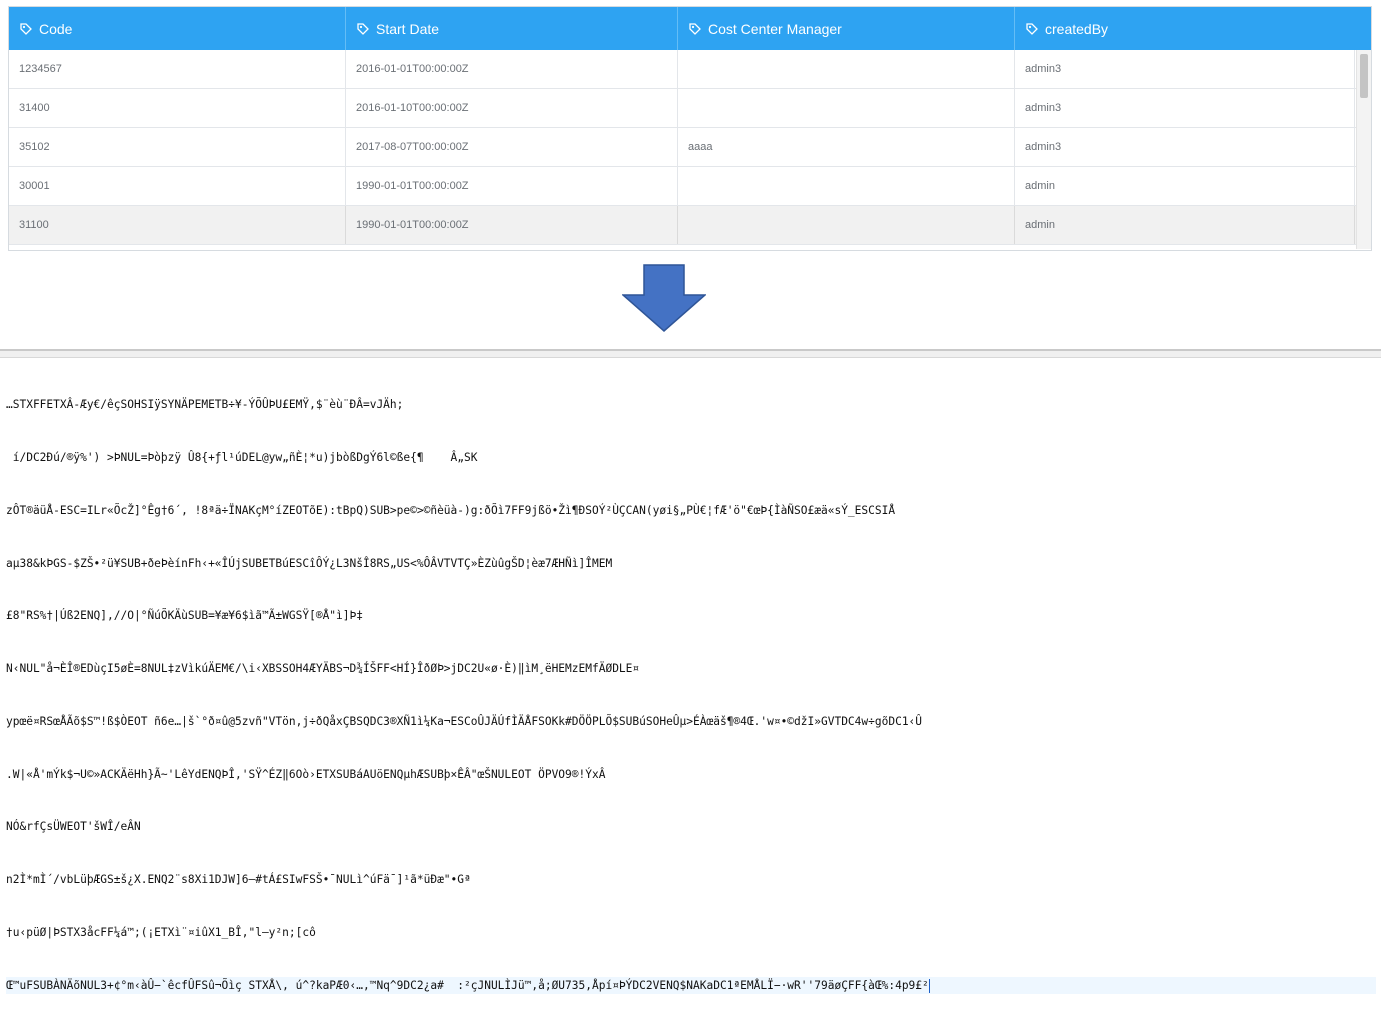 The width and height of the screenshot is (1381, 1030). Describe the element at coordinates (177, 186) in the screenshot. I see `cell-code: 30001` at that location.